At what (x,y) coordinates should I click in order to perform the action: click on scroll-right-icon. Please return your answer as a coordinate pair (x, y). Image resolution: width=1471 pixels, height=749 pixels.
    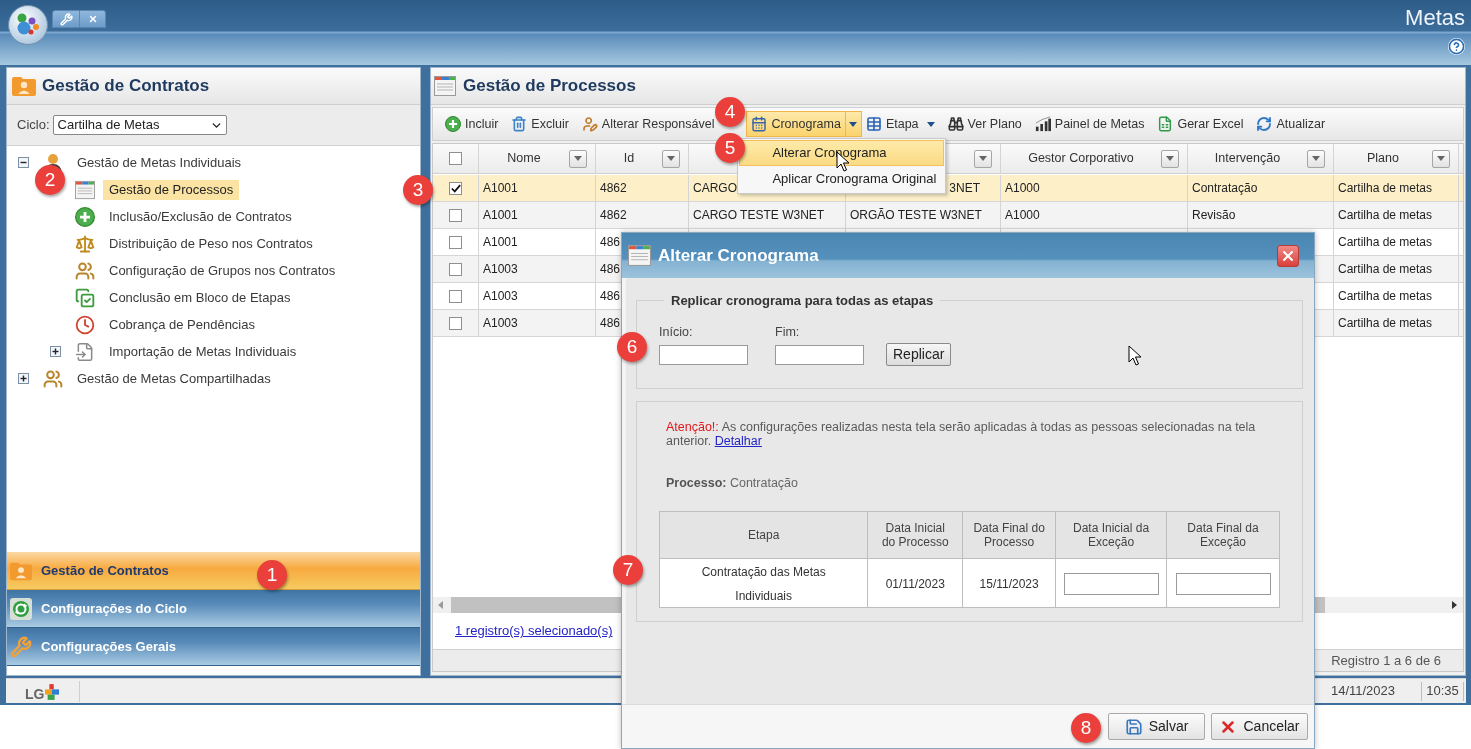
    Looking at the image, I should click on (1454, 605).